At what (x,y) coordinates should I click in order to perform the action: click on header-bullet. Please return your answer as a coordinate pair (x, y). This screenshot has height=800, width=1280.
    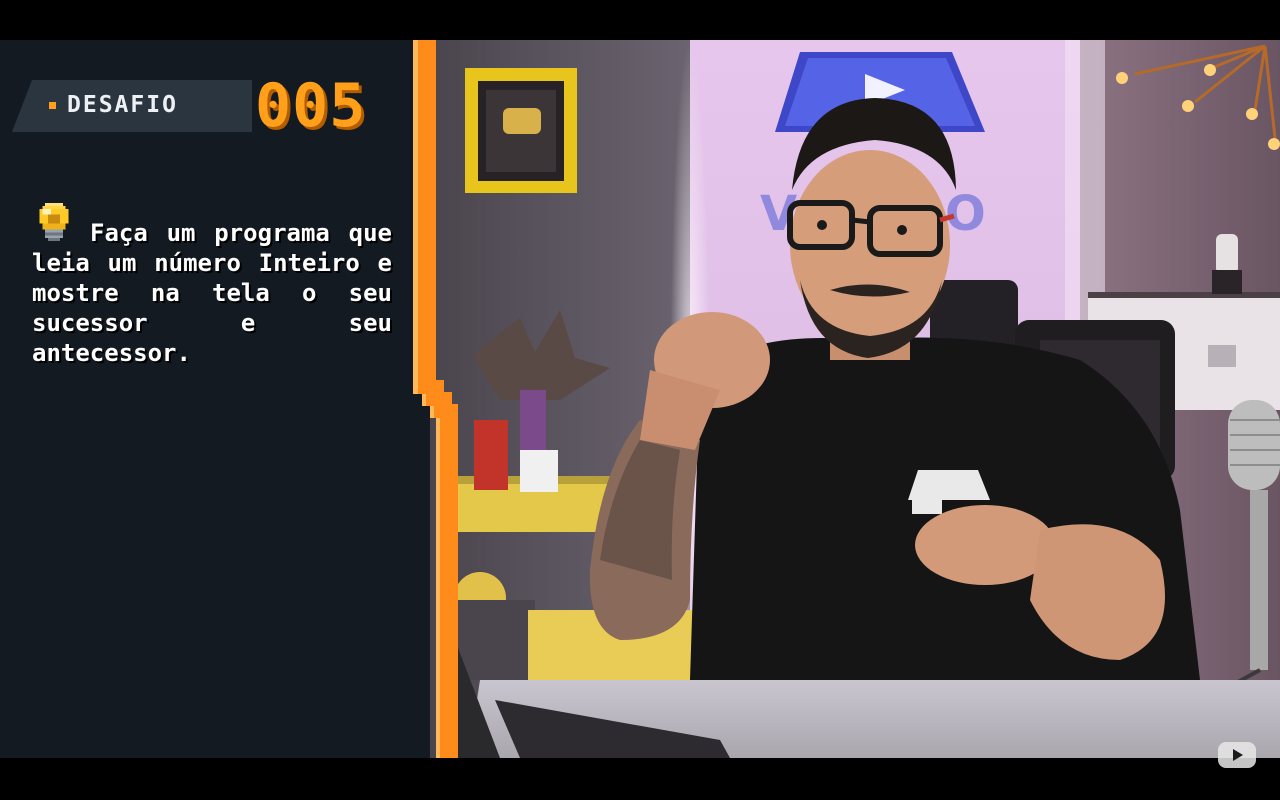
    Looking at the image, I should click on (52, 105).